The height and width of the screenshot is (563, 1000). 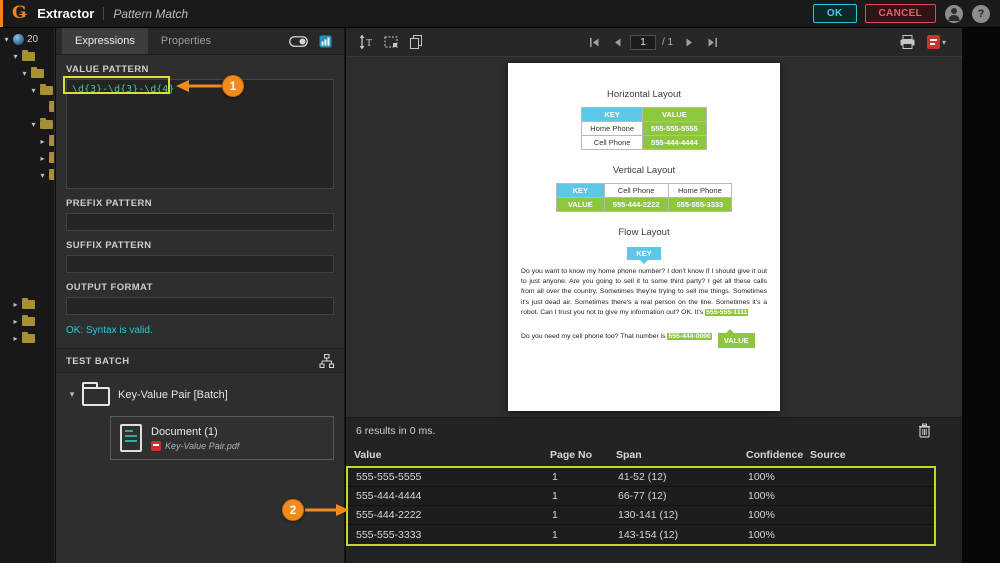 What do you see at coordinates (641, 534) in the screenshot?
I see `result-row: 555-555-3333 1 143-154 (12) 100%` at bounding box center [641, 534].